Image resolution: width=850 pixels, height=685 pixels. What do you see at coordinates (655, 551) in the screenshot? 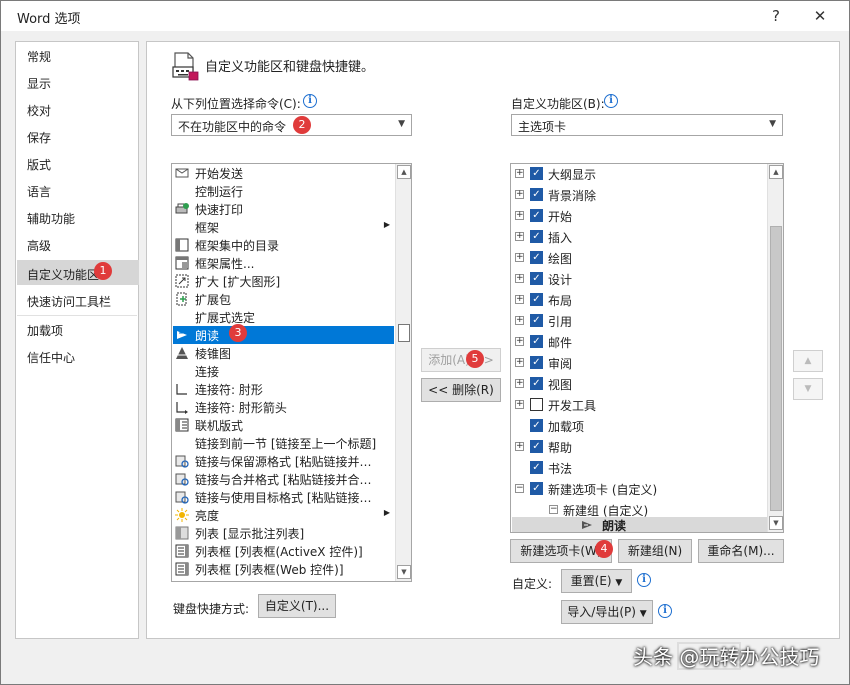
I see `new-group-button: 新建组(N)` at bounding box center [655, 551].